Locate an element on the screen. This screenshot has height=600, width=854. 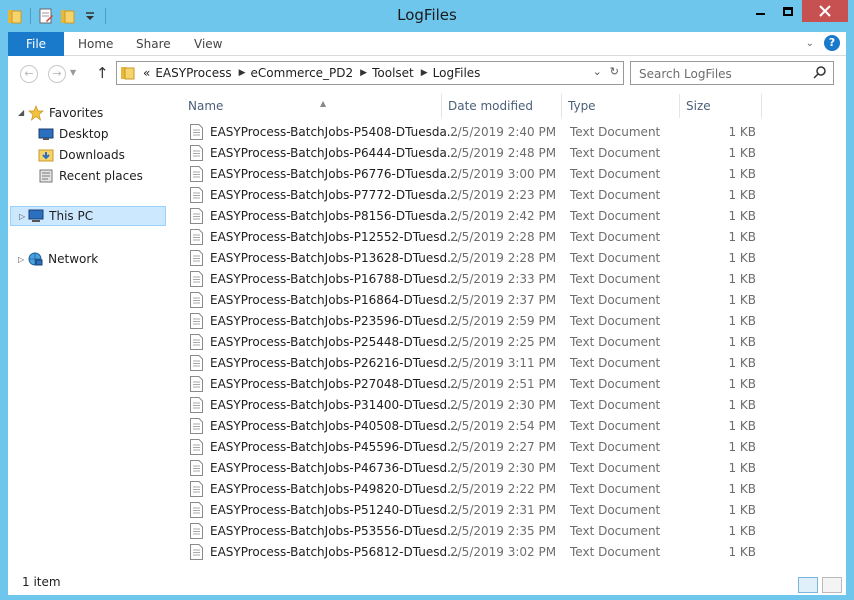
column-header-size: Size is located at coordinates (721, 106).